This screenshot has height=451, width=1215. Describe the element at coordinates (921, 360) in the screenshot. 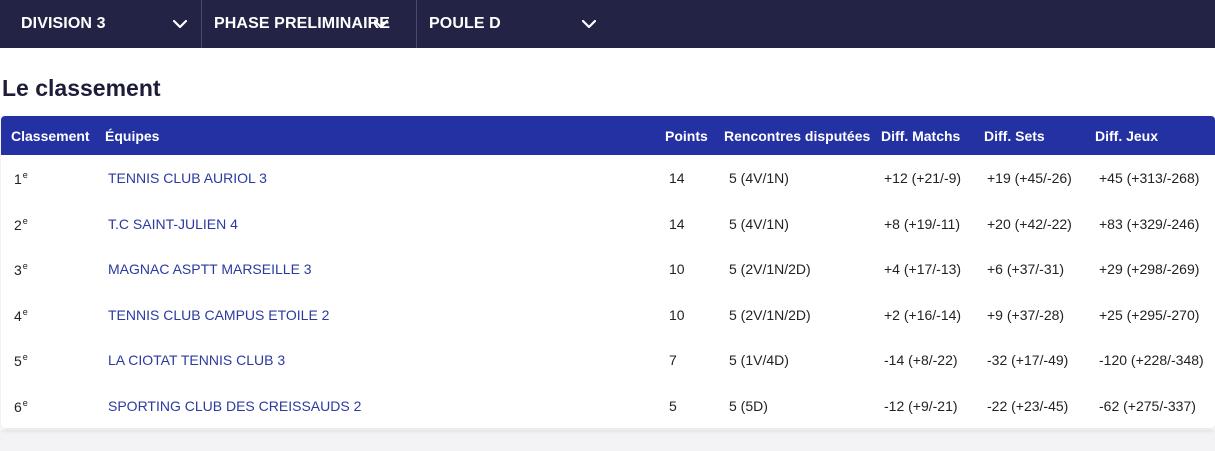

I see `diff-matchs-cell: -14 (+8/-22)` at that location.